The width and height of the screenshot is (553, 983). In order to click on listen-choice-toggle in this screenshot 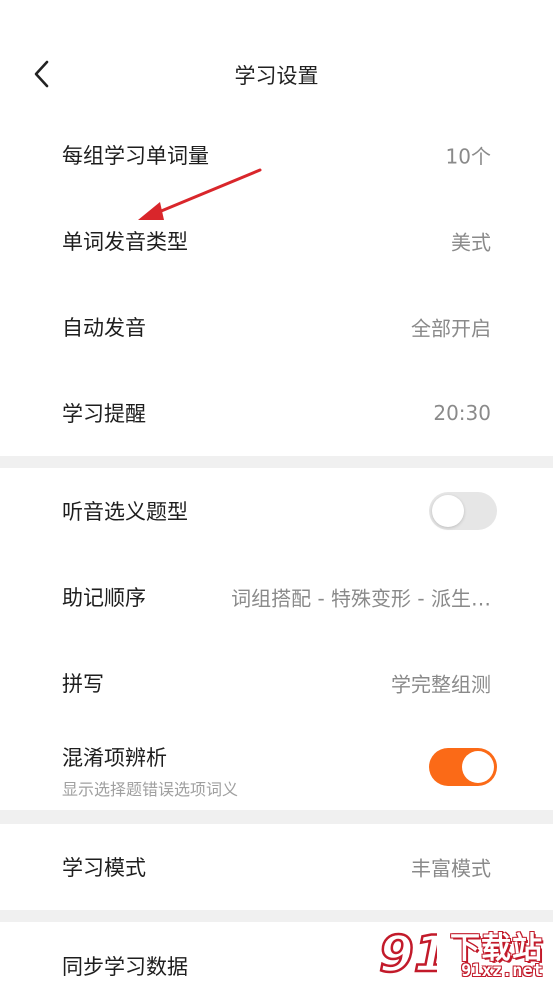, I will do `click(463, 511)`.